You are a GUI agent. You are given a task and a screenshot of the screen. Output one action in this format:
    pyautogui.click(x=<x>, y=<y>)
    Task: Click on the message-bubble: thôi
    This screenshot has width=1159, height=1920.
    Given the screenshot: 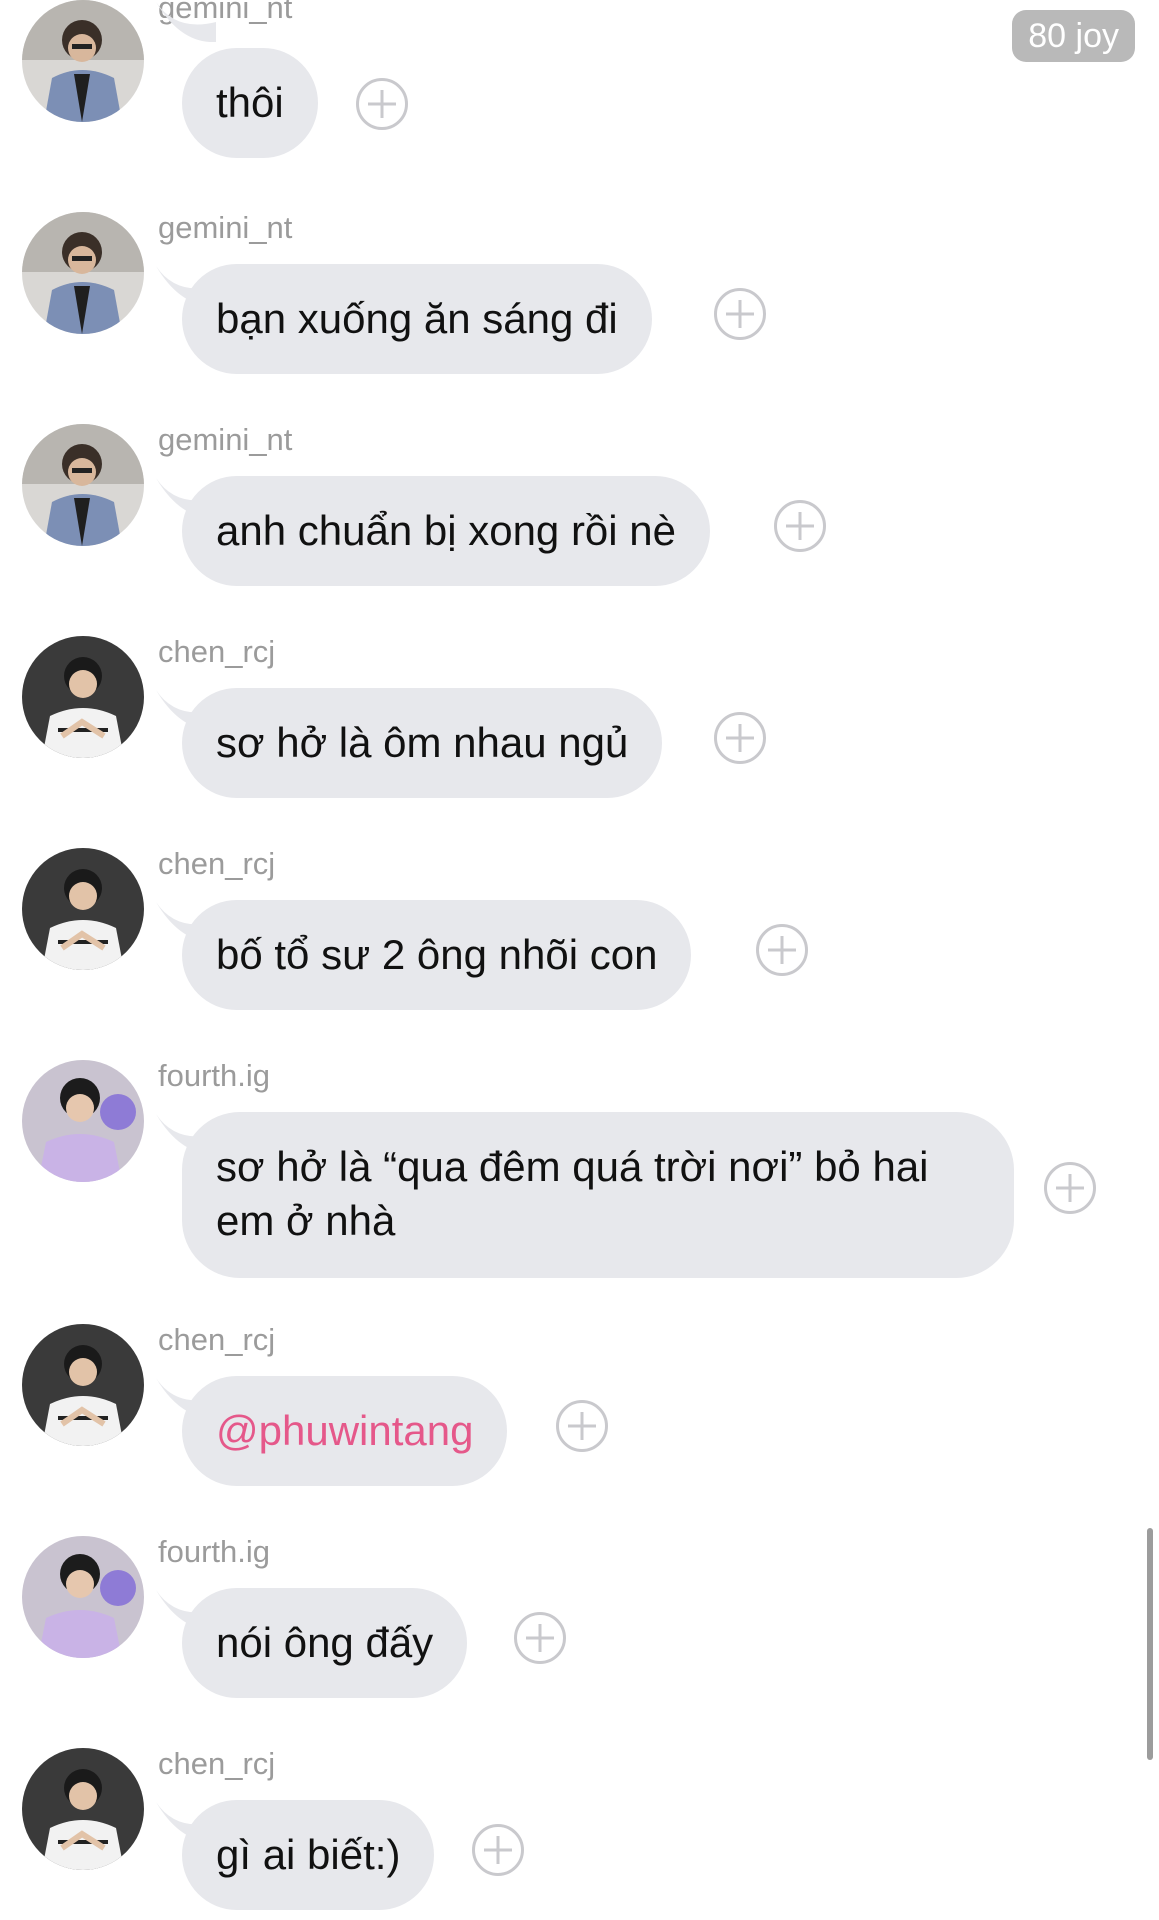 What is the action you would take?
    pyautogui.click(x=250, y=103)
    